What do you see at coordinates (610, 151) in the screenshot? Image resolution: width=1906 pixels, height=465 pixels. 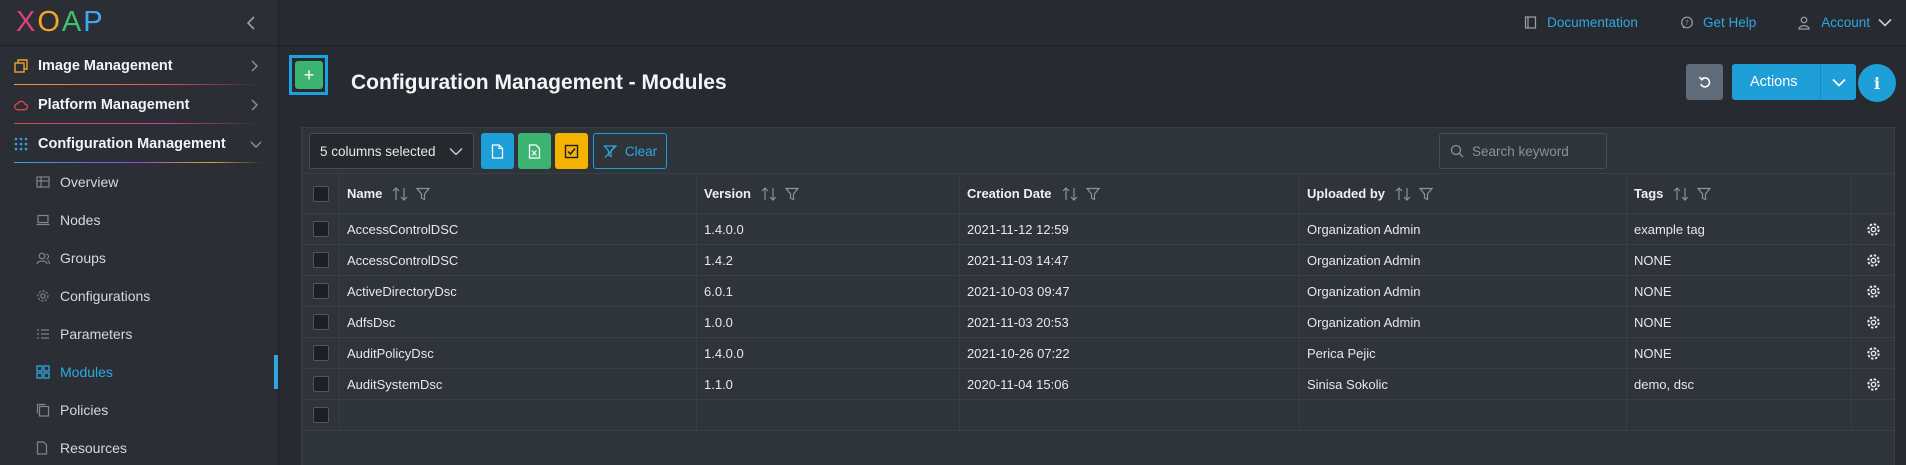 I see `filter-clear-icon` at bounding box center [610, 151].